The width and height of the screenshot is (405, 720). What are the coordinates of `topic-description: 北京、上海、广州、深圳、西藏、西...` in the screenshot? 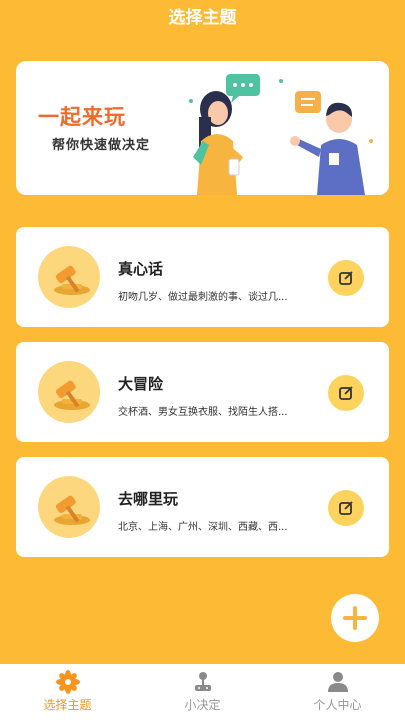 It's located at (203, 527).